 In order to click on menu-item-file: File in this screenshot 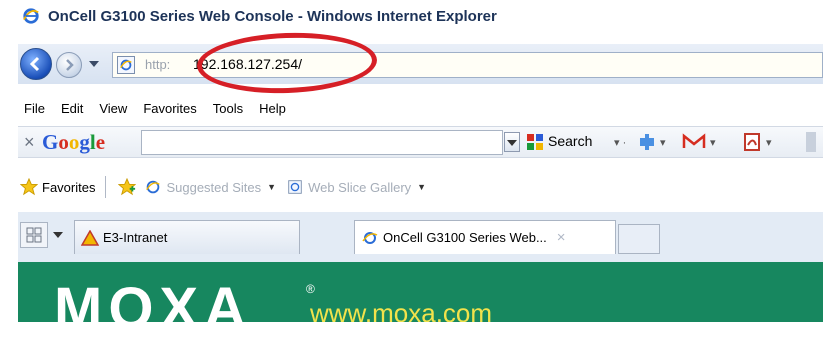, I will do `click(34, 108)`.